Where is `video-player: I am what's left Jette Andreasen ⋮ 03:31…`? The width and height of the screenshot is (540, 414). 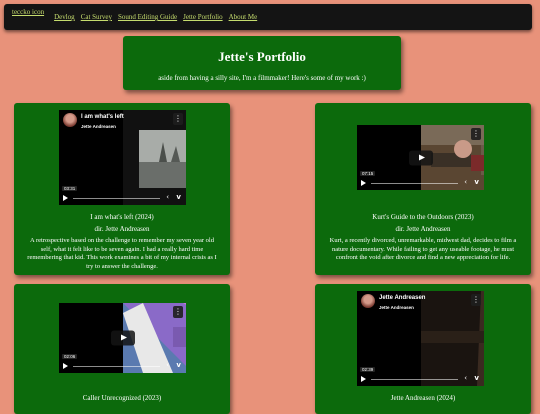
video-player: I am what's left Jette Andreasen ⋮ 03:31… is located at coordinates (122, 157).